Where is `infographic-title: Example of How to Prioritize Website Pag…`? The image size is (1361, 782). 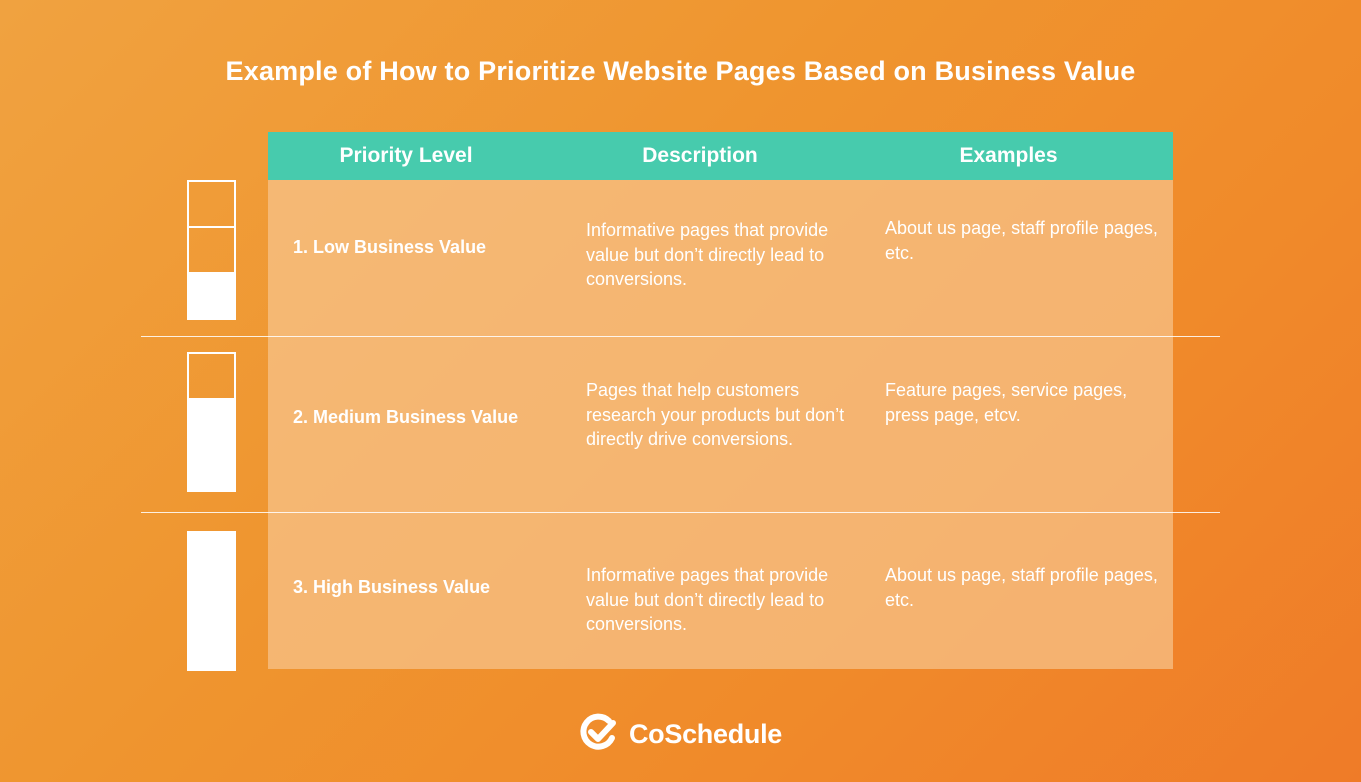
infographic-title: Example of How to Prioritize Website Pag… is located at coordinates (680, 71).